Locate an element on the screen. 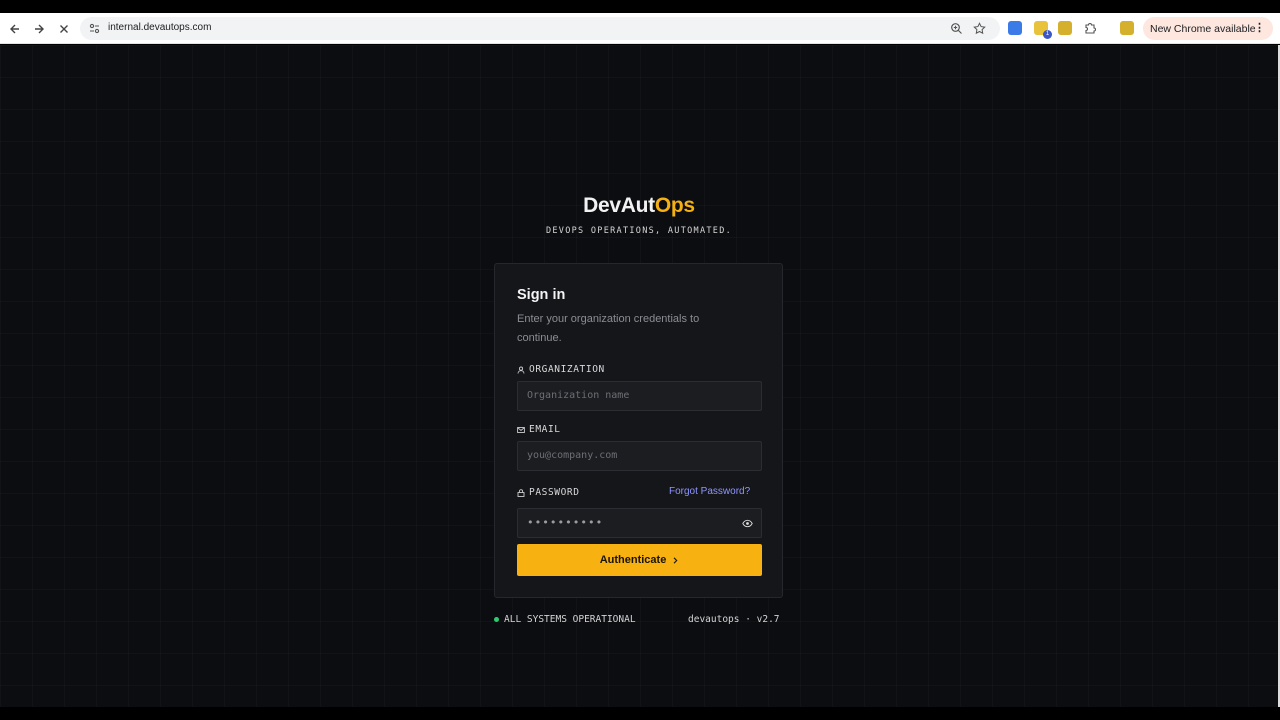 This screenshot has width=1280, height=720. password-value: •••••••••• is located at coordinates (565, 522).